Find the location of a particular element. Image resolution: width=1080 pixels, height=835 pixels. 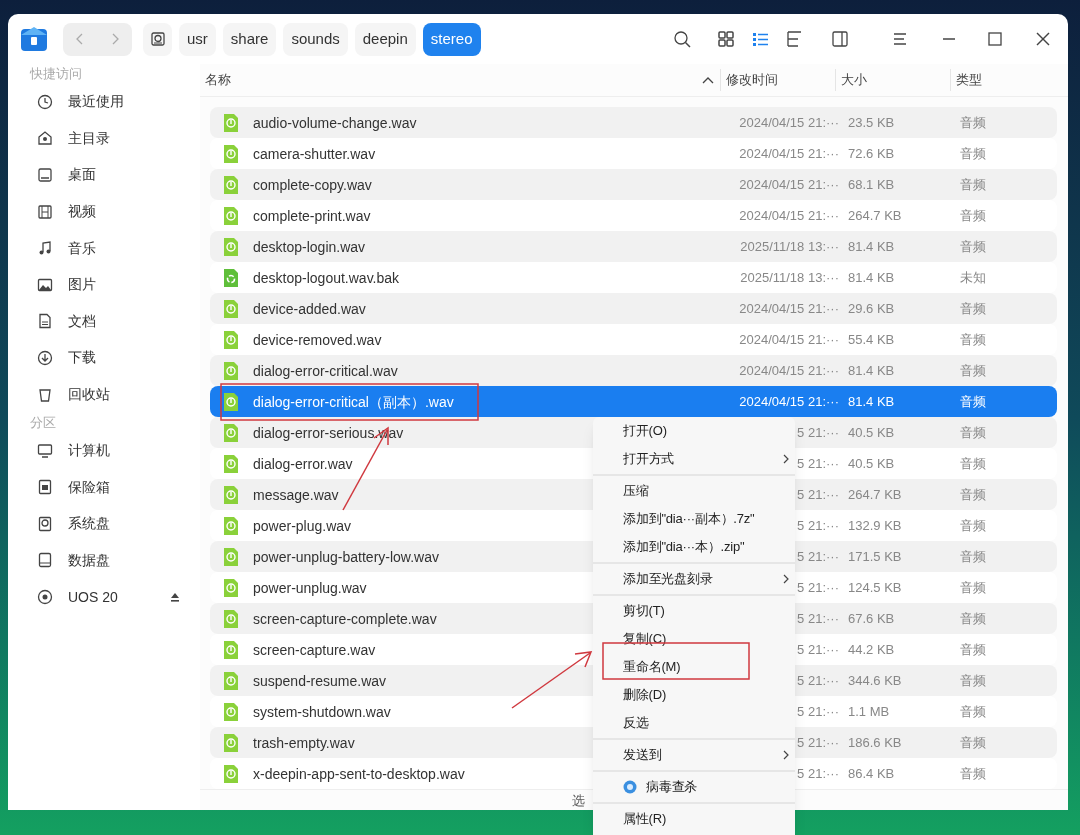

tree-view-icon is located at coordinates (794, 39).